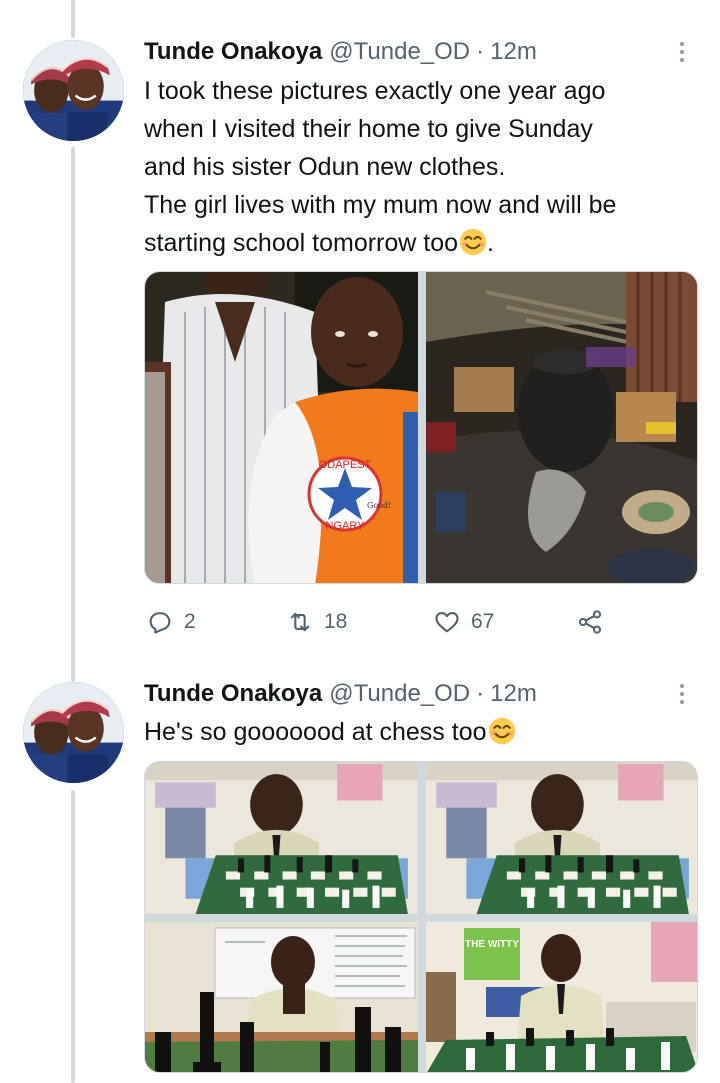 This screenshot has width=720, height=1083. What do you see at coordinates (345, 465) in the screenshot?
I see `tshirt-text: ODAPEST` at bounding box center [345, 465].